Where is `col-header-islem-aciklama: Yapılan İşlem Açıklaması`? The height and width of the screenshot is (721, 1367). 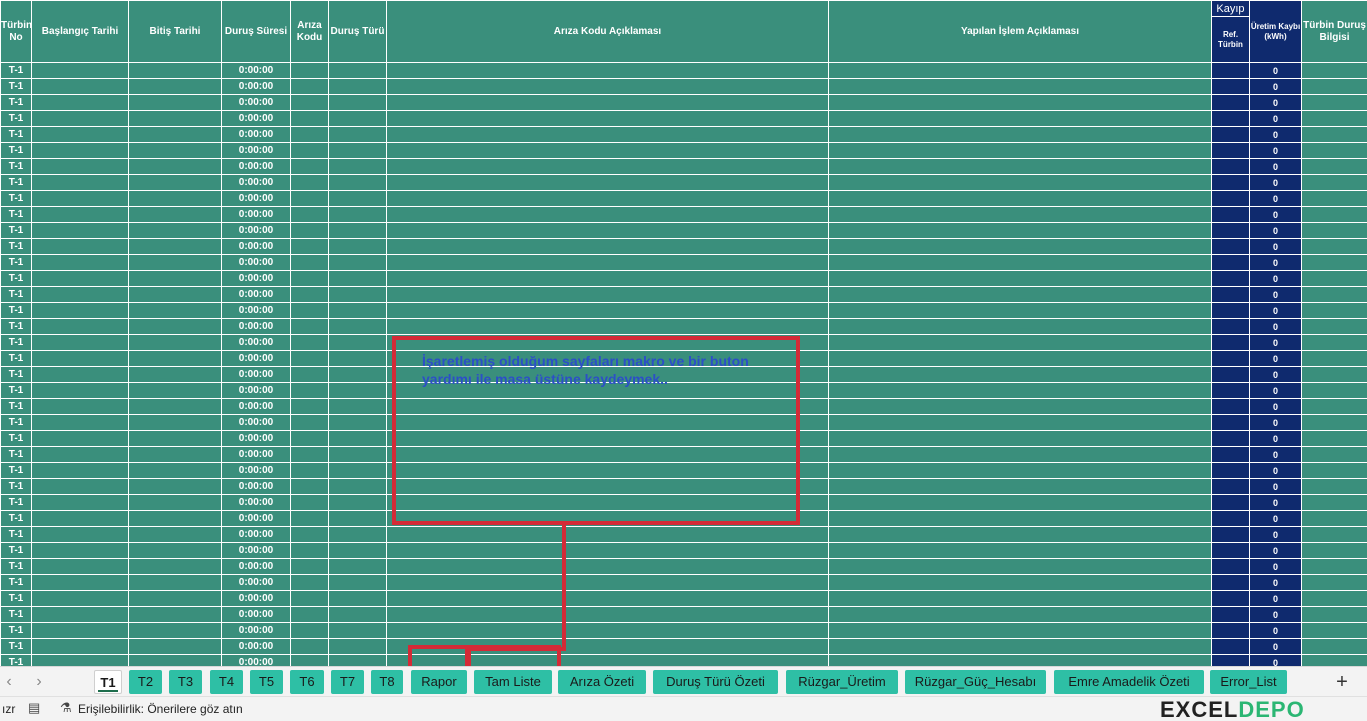
col-header-islem-aciklama: Yapılan İşlem Açıklaması is located at coordinates (1020, 31).